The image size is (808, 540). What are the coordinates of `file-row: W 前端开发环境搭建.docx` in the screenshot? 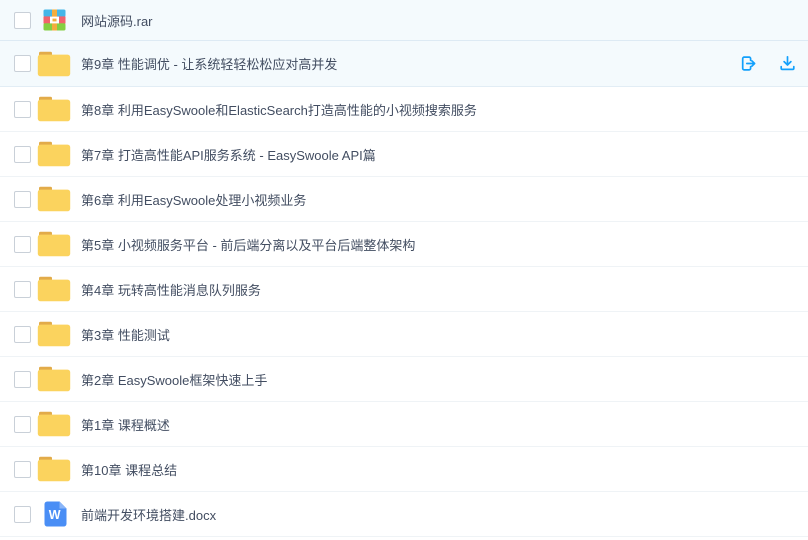 It's located at (404, 514).